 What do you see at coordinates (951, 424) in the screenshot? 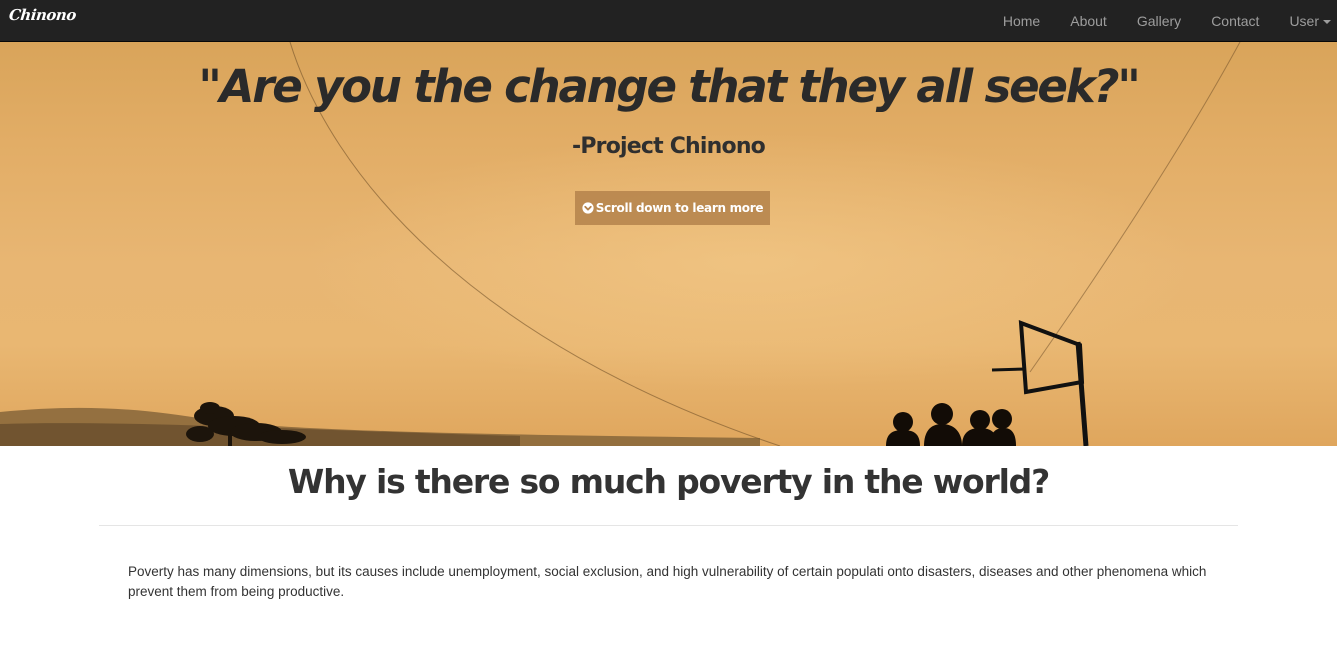
I see `children-silhouettes` at bounding box center [951, 424].